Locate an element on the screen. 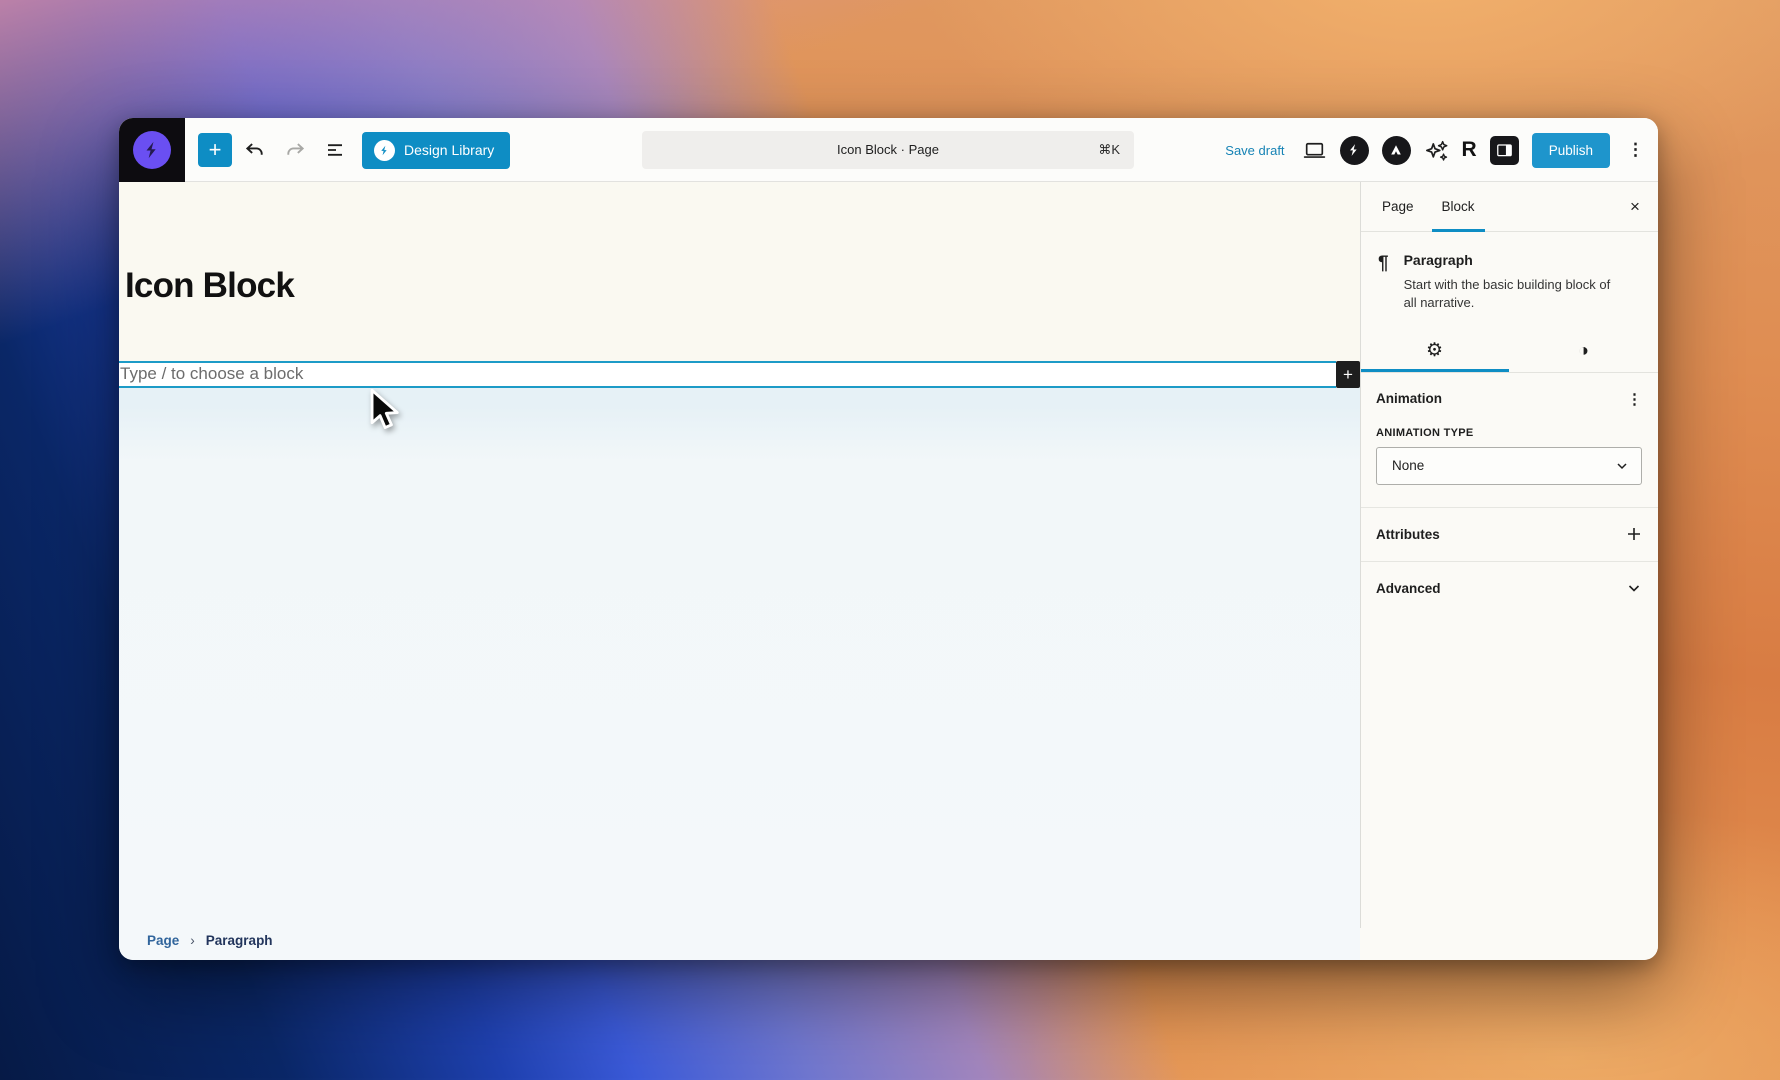 The image size is (1780, 1080). stackable-logo-icon is located at coordinates (152, 150).